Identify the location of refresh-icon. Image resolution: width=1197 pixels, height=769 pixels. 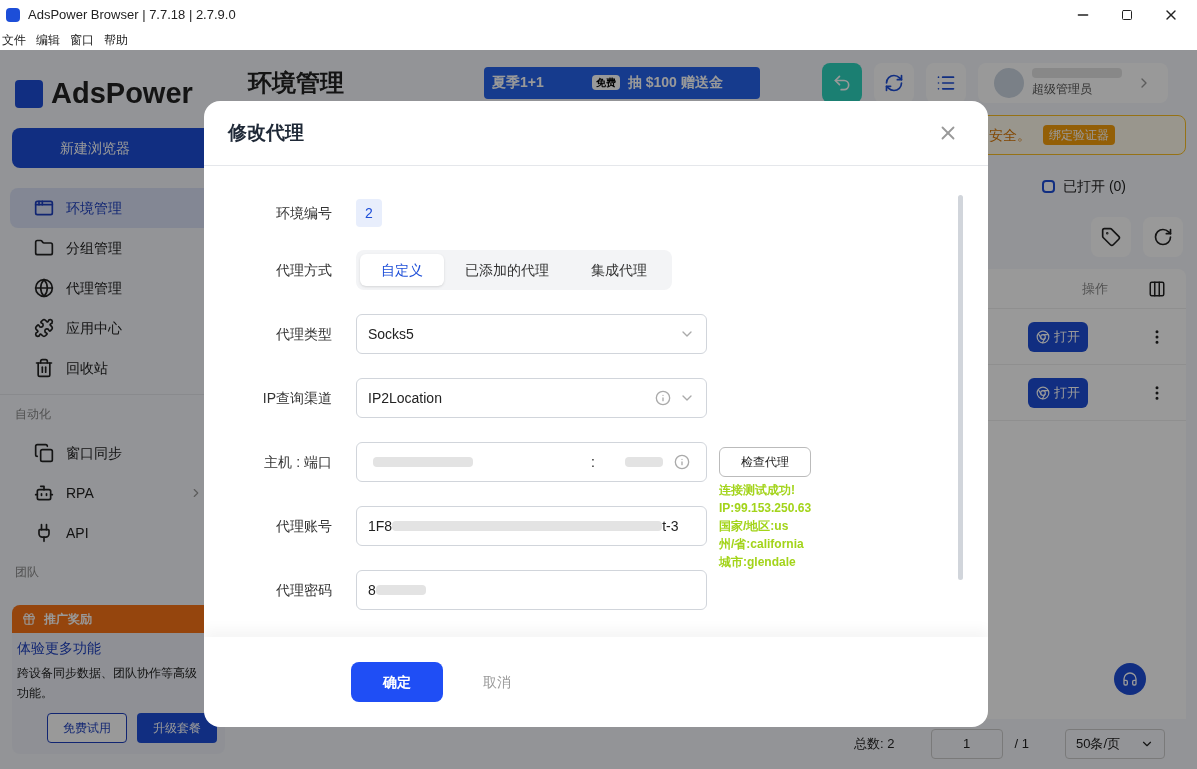
(1163, 237).